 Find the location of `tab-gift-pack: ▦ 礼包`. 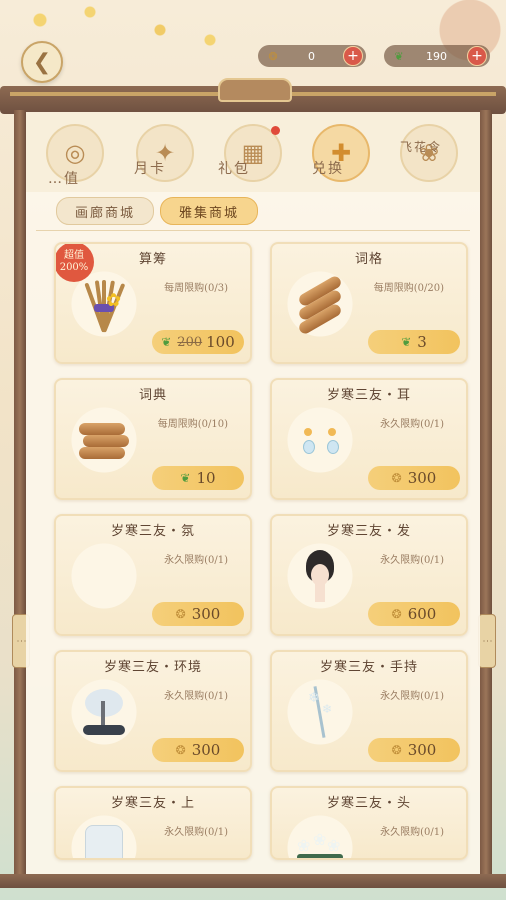

tab-gift-pack: ▦ 礼包 is located at coordinates (251, 155).